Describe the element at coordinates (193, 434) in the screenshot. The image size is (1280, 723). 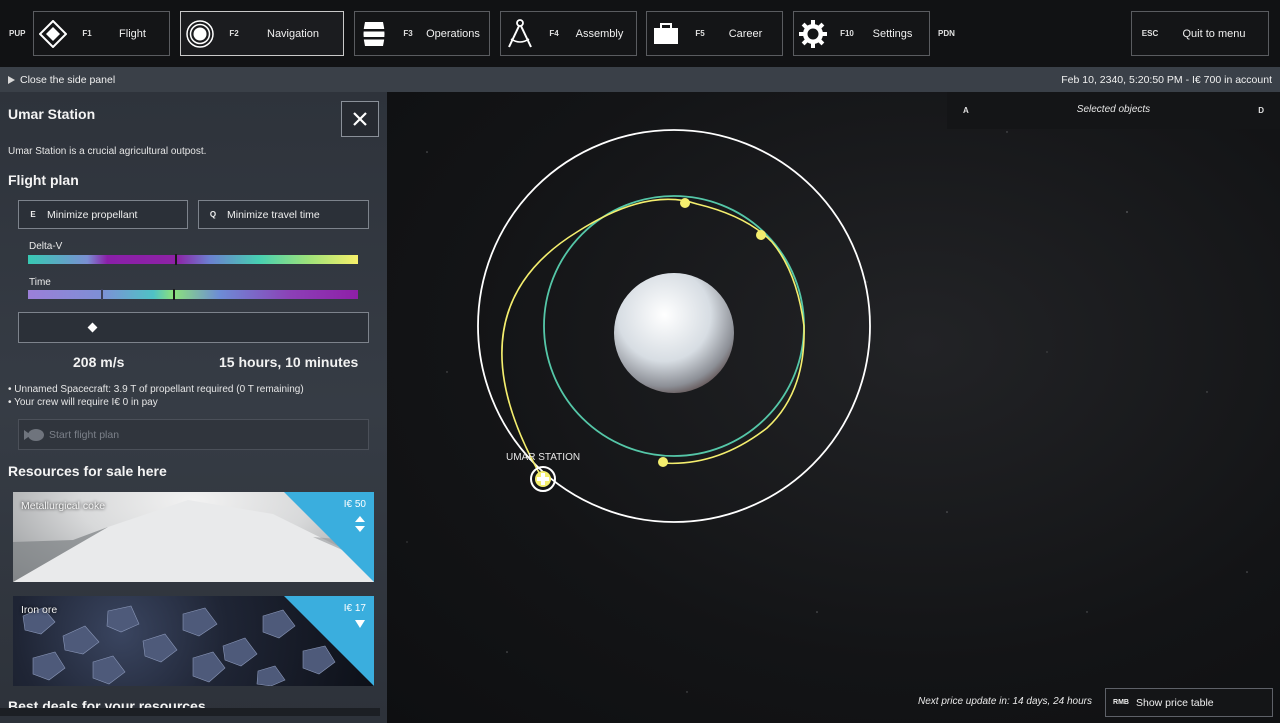
I see `start-flight-plan-button: Start flight plan` at that location.